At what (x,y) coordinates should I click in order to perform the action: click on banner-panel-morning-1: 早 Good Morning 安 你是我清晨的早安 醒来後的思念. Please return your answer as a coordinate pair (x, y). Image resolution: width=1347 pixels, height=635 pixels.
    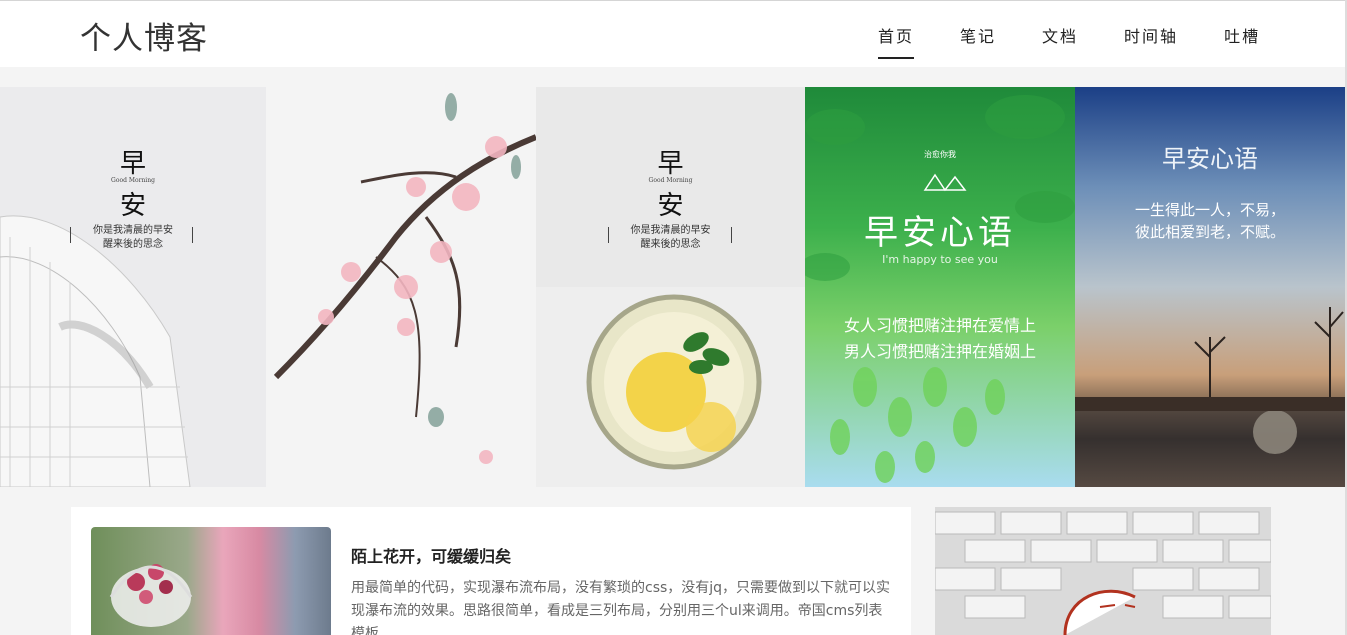
    Looking at the image, I should click on (133, 287).